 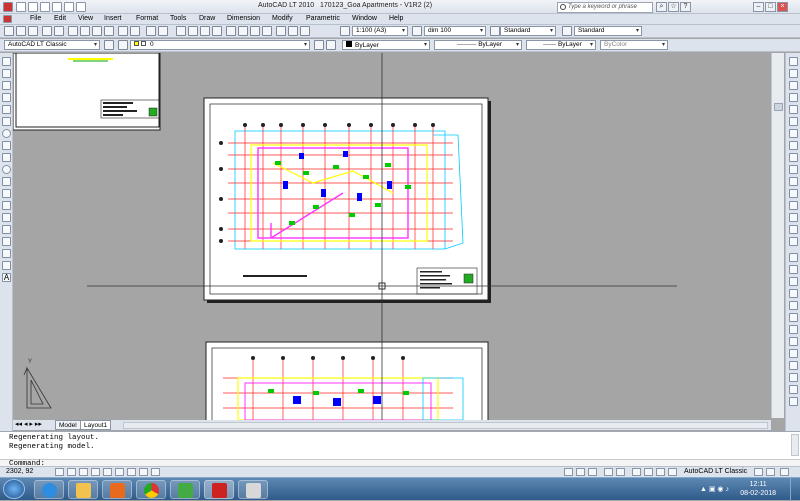 What do you see at coordinates (795, 489) in the screenshot?
I see `show-desktop-button` at bounding box center [795, 489].